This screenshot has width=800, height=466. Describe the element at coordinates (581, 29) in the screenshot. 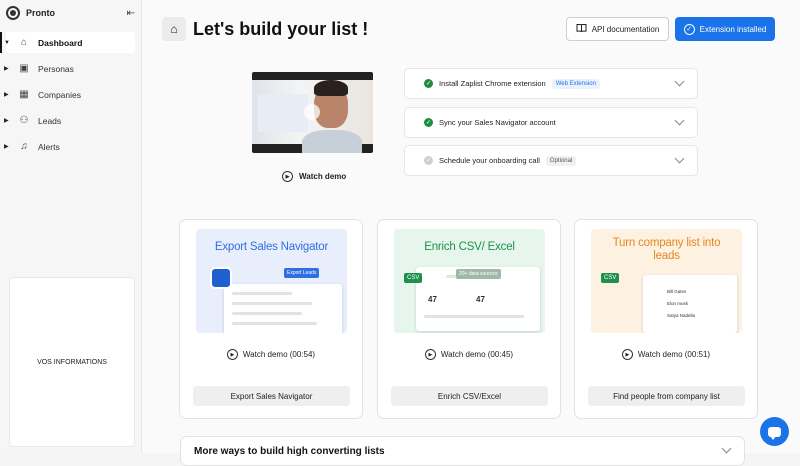

I see `book-icon` at that location.